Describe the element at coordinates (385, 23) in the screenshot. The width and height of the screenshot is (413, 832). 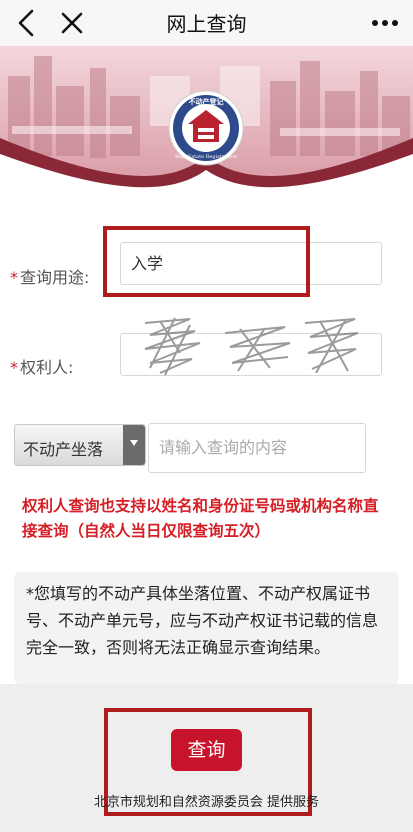
I see `more-options-icon` at that location.